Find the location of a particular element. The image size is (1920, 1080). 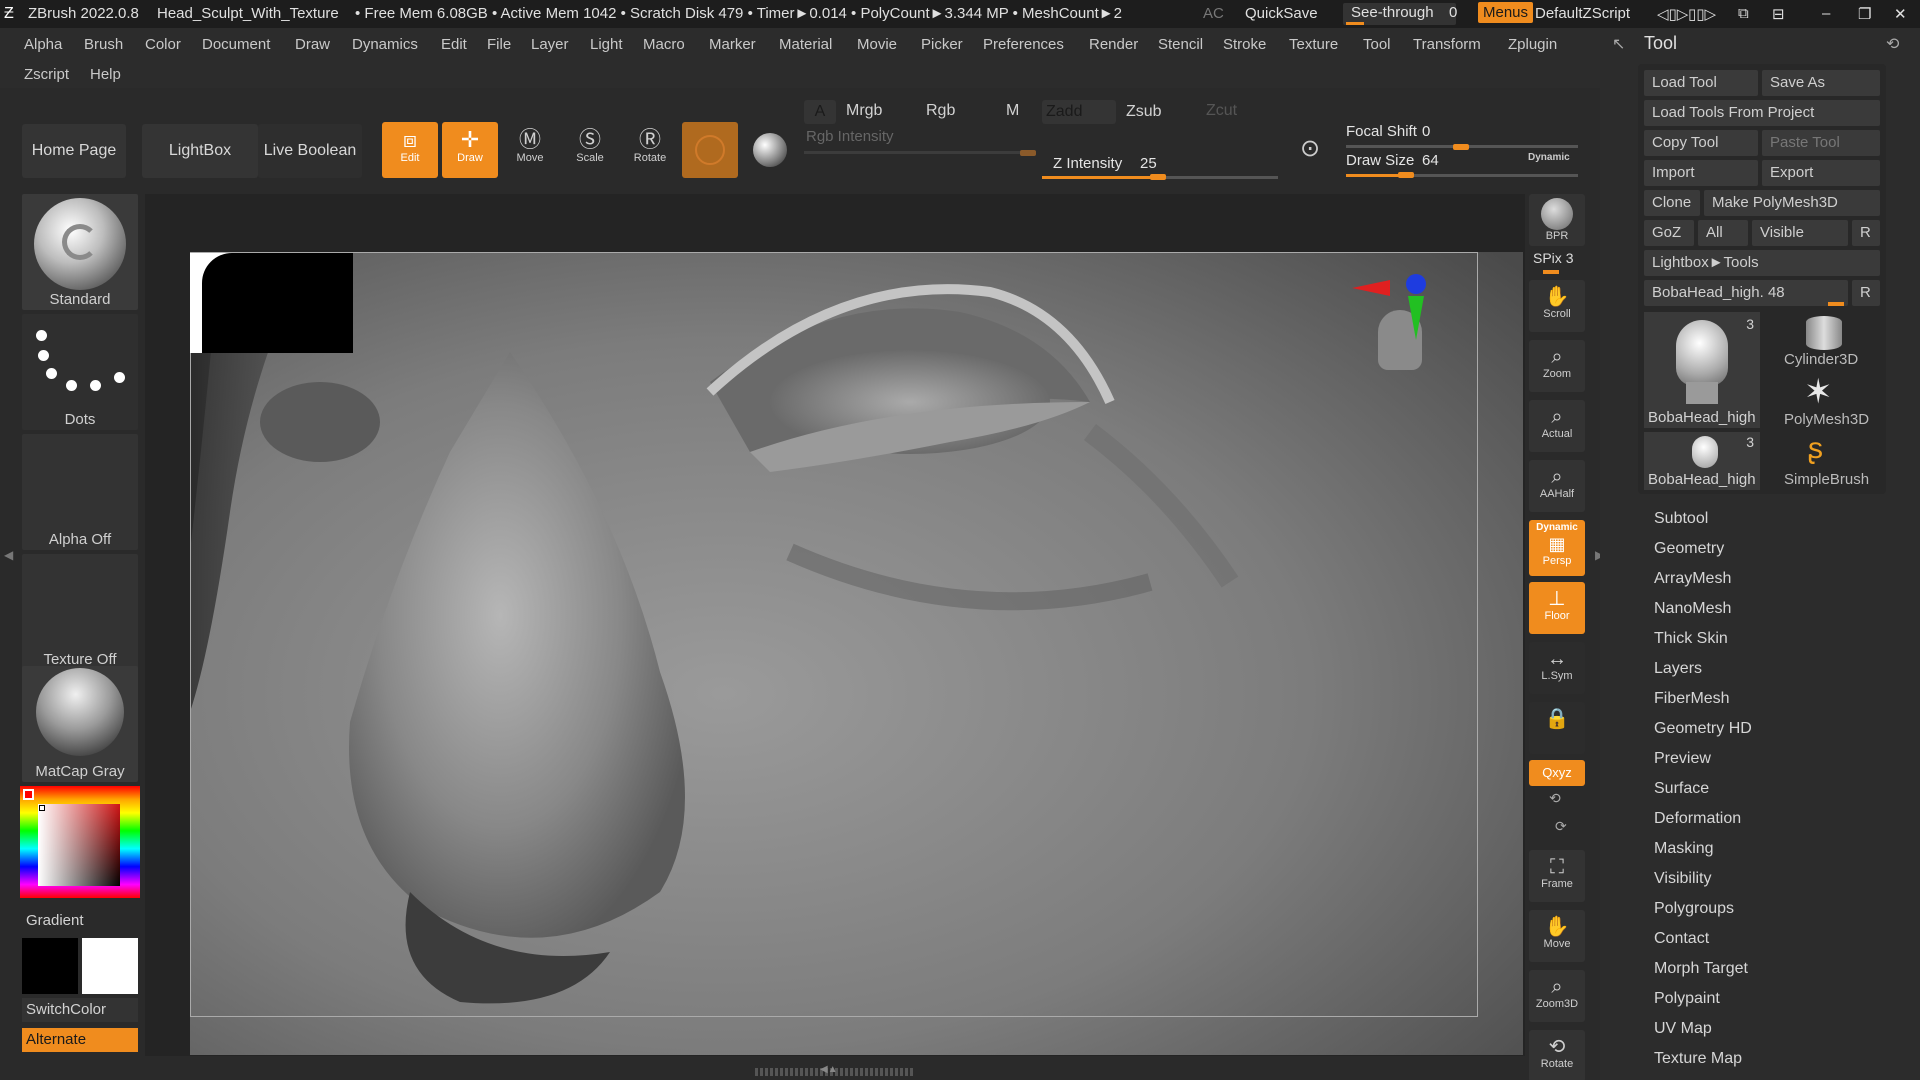

draw-button: ✛ Draw is located at coordinates (470, 150).